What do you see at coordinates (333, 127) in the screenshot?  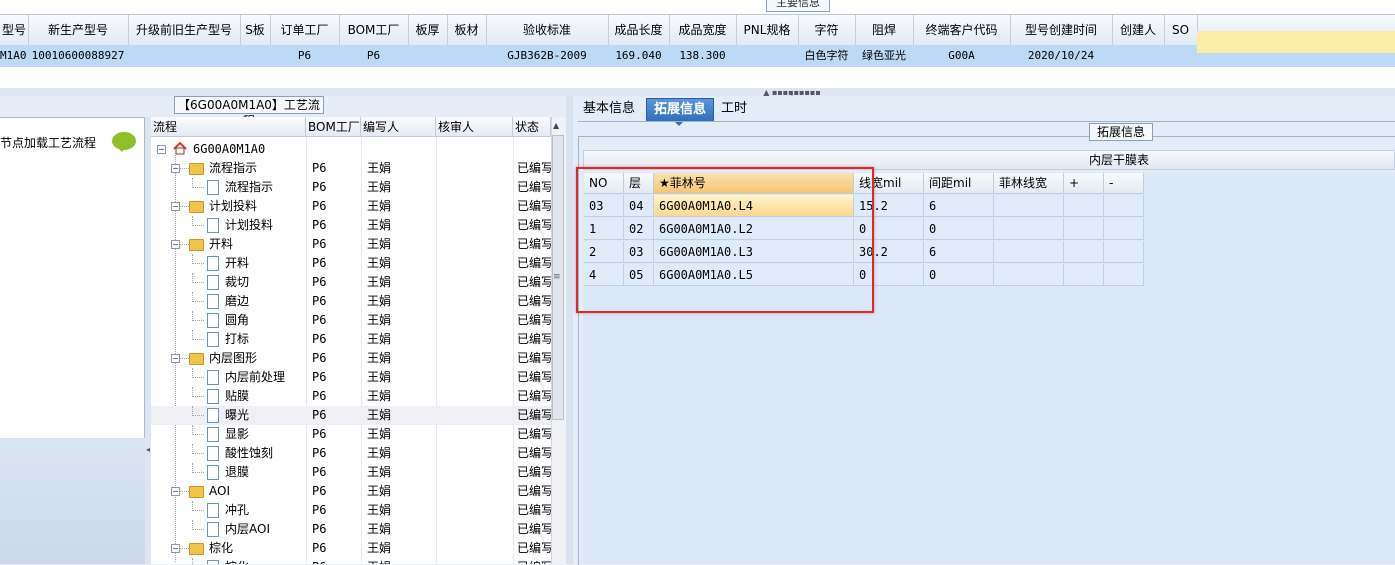 I see `tree-column-header: BOM工厂` at bounding box center [333, 127].